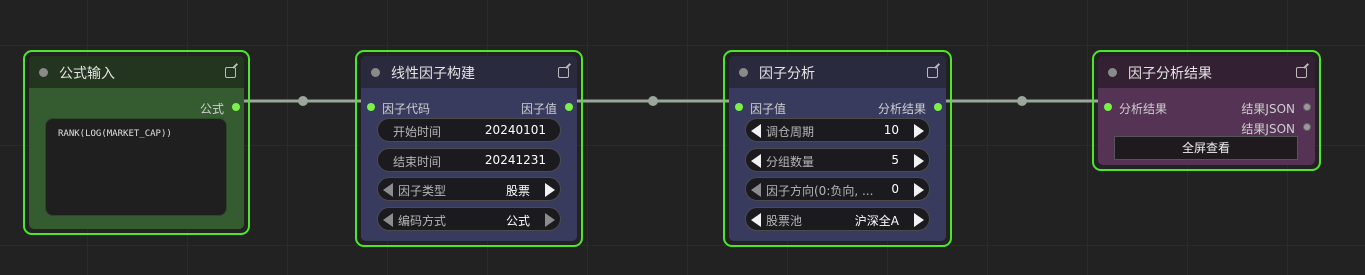 Image resolution: width=1365 pixels, height=275 pixels. What do you see at coordinates (433, 74) in the screenshot?
I see `node-title: 线性因子构建` at bounding box center [433, 74].